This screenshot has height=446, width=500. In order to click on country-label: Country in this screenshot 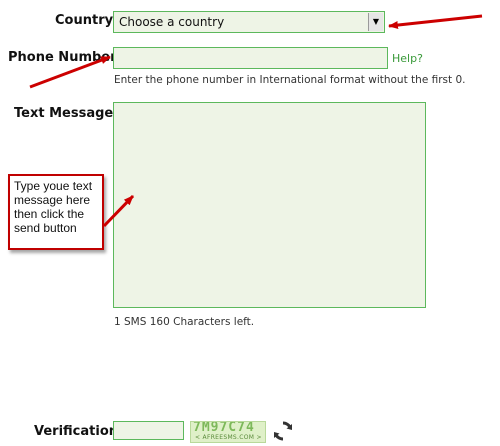, I will do `click(84, 20)`.